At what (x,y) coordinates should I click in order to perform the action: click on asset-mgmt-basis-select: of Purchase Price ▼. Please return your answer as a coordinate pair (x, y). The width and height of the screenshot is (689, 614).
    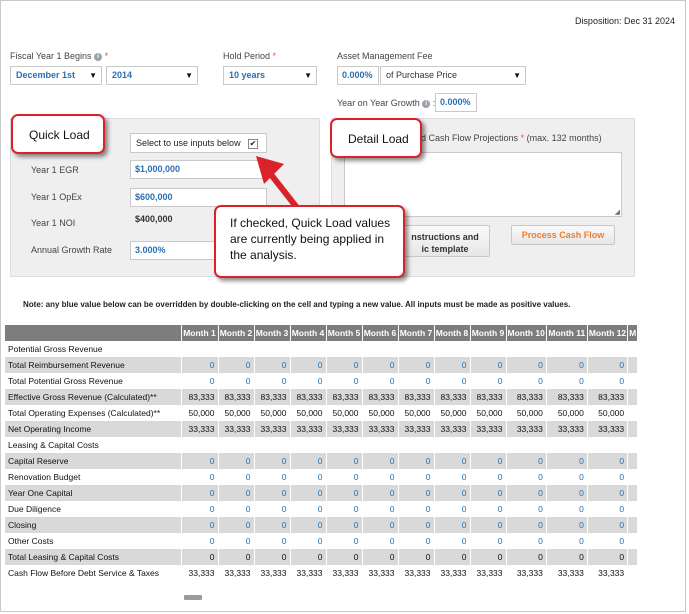
    Looking at the image, I should click on (453, 75).